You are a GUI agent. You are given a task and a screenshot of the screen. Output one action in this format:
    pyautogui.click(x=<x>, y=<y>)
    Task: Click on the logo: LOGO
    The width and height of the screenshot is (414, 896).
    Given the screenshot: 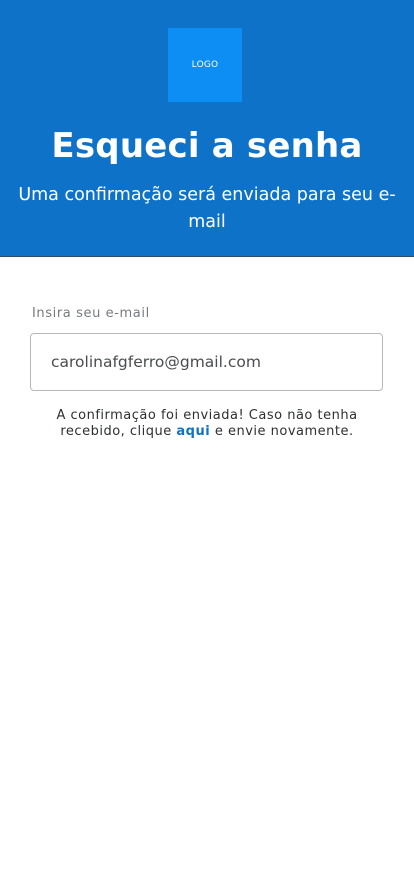 What is the action you would take?
    pyautogui.click(x=205, y=65)
    